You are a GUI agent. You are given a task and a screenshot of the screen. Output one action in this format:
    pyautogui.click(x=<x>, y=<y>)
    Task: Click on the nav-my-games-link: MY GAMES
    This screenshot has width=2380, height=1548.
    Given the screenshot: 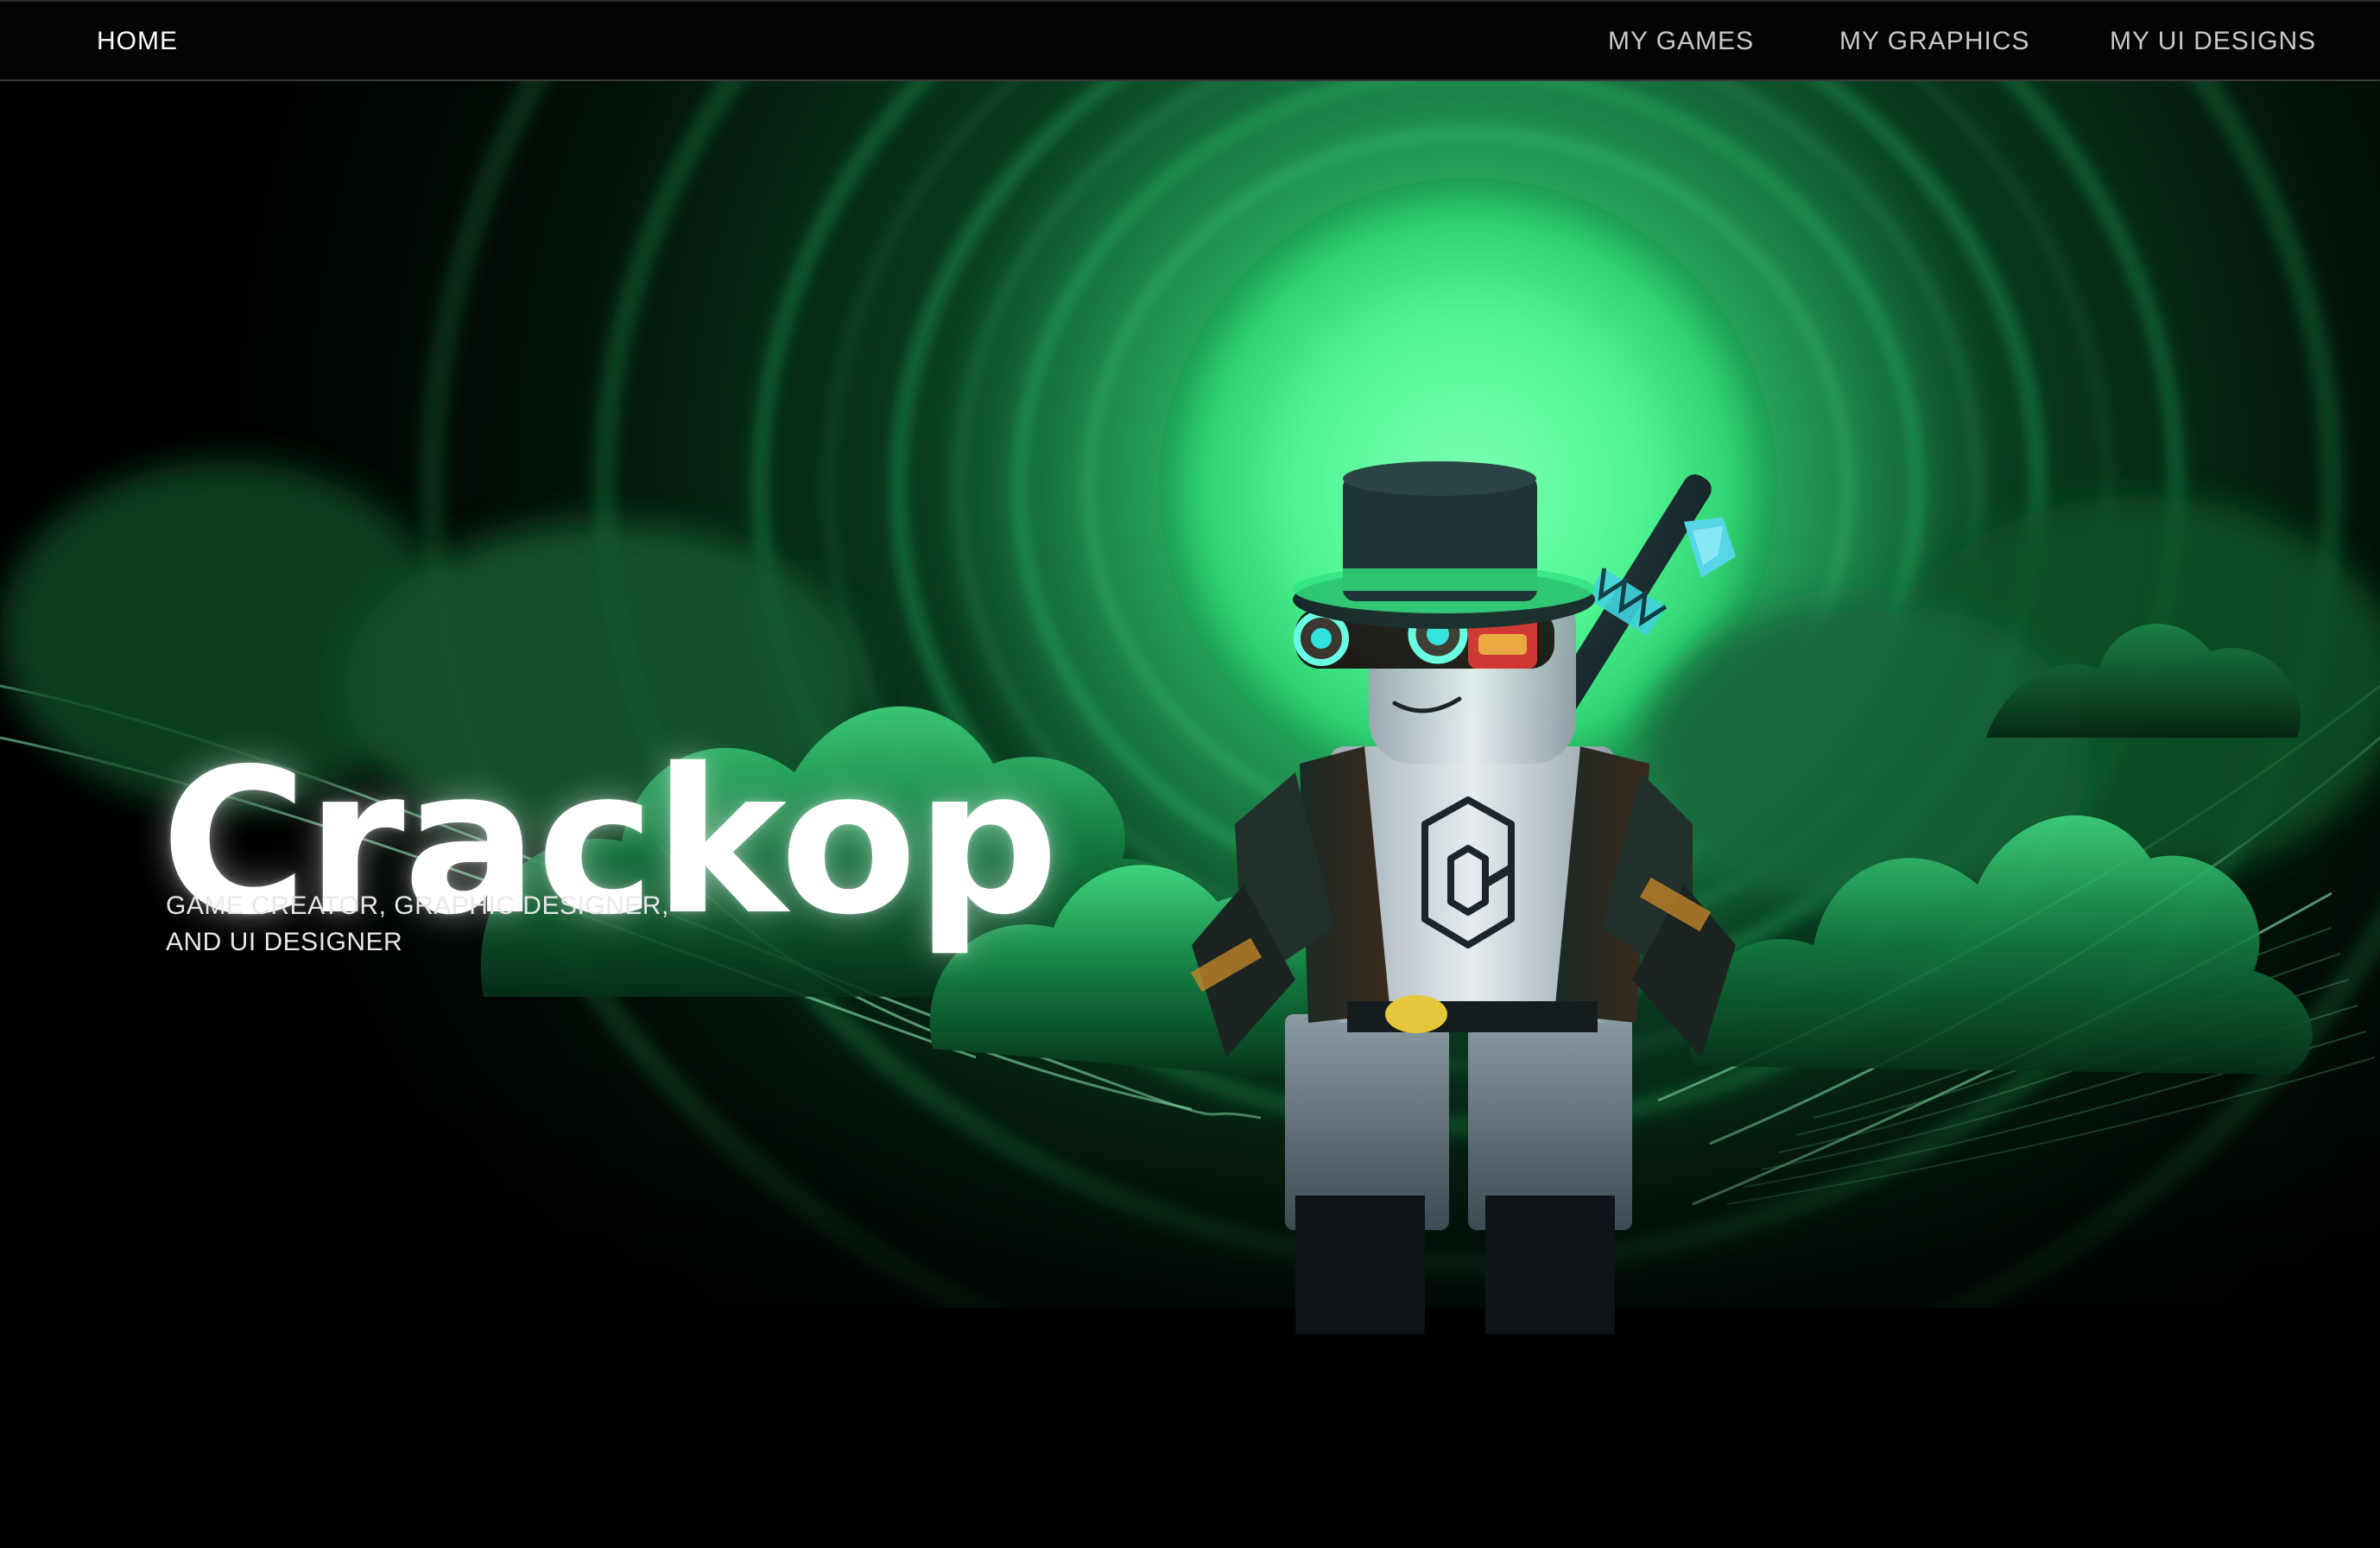 What is the action you would take?
    pyautogui.click(x=1681, y=41)
    